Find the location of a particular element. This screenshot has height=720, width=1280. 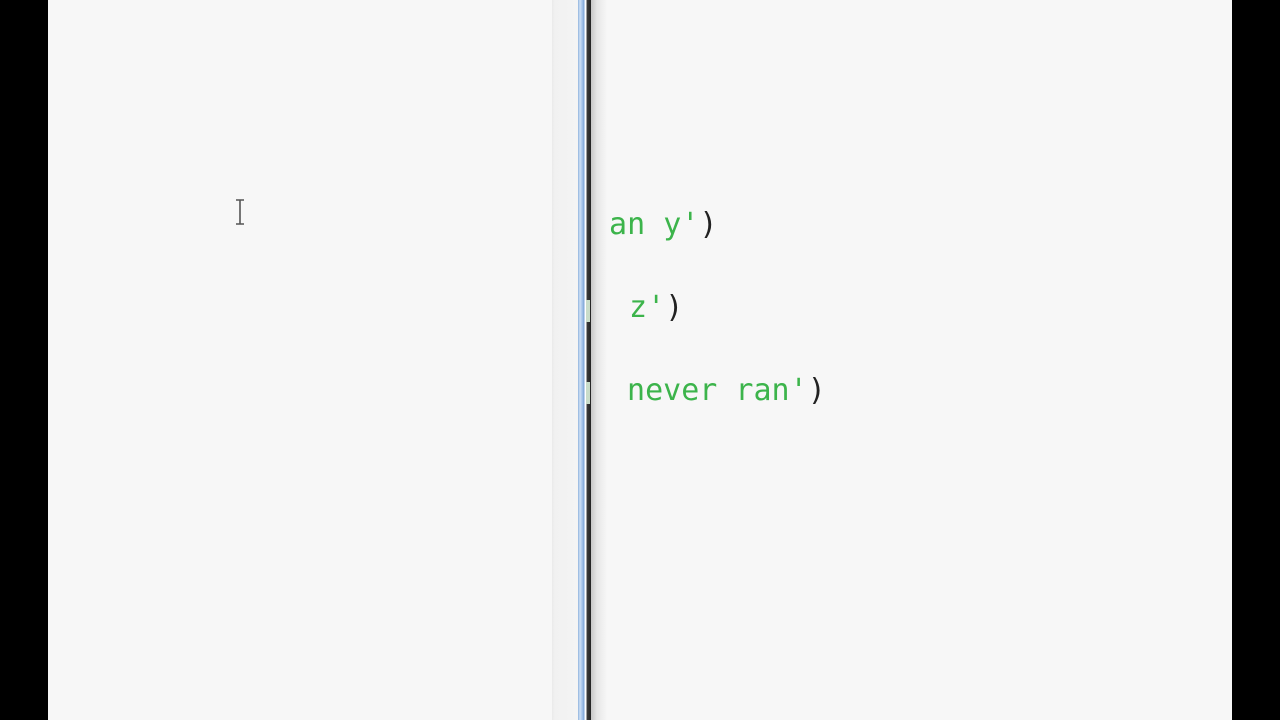

code-line: never ran') is located at coordinates (717, 391).